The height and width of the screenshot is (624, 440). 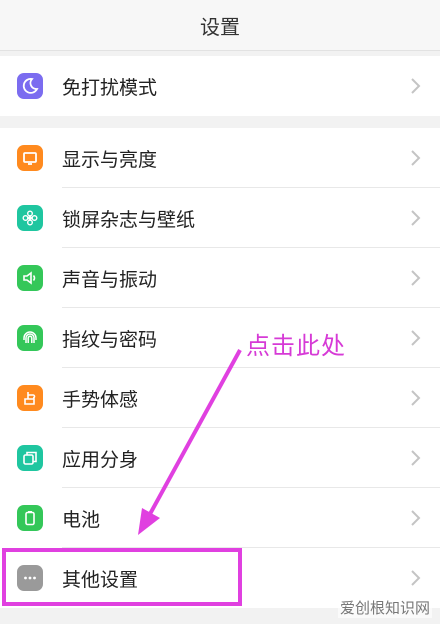 I want to click on highlight-box, so click(x=122, y=577).